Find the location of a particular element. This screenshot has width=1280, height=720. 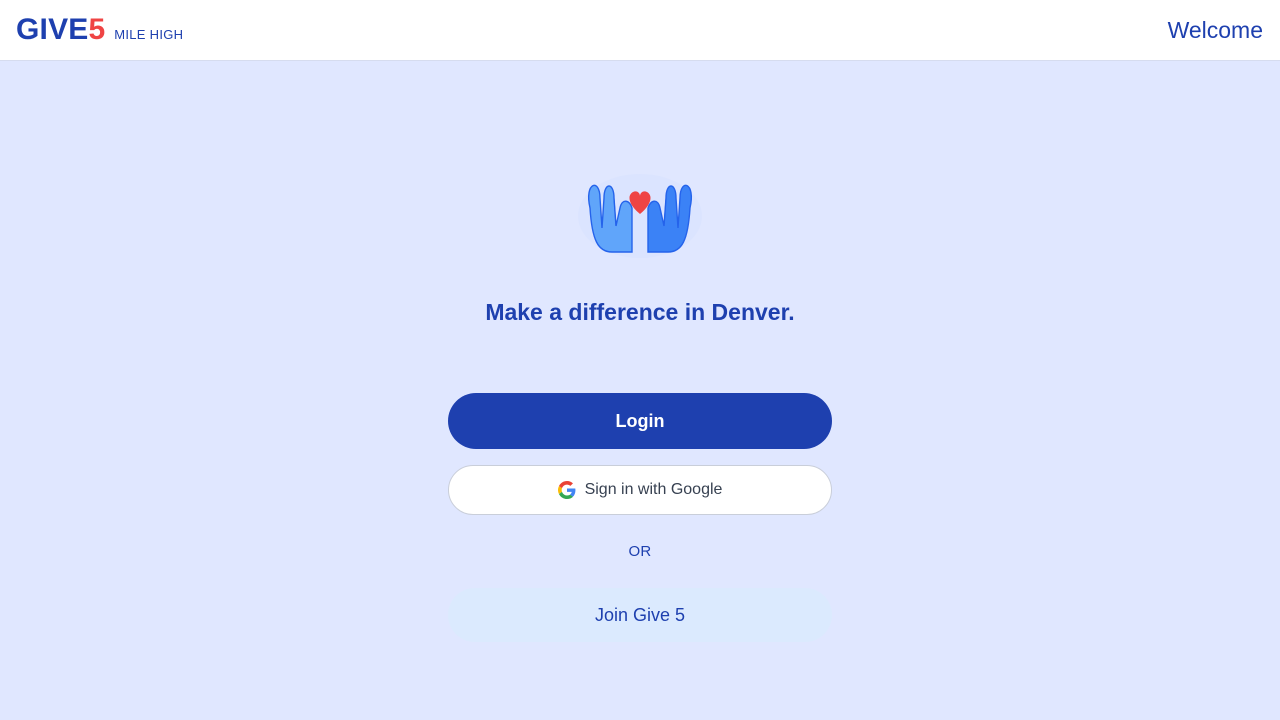

brand-word: GIVE is located at coordinates (52, 29).